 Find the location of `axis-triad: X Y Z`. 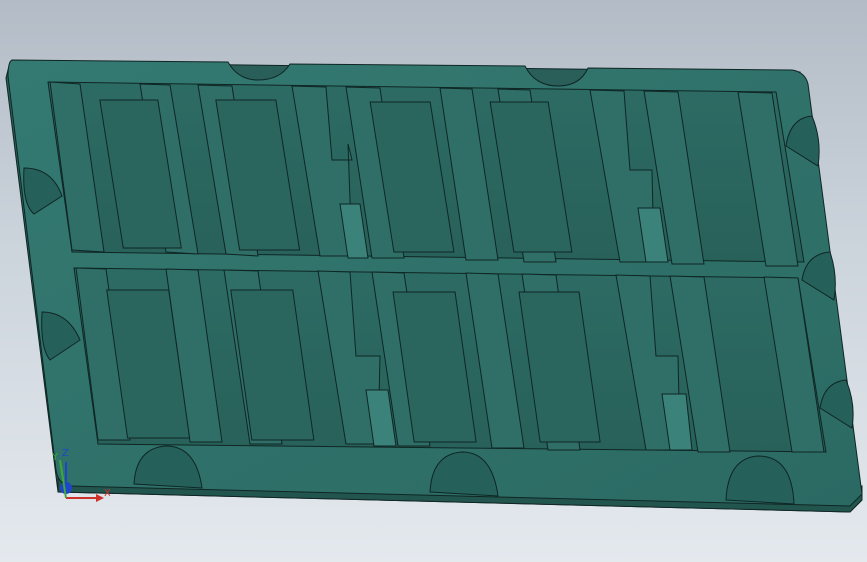

axis-triad: X Y Z is located at coordinates (80, 475).